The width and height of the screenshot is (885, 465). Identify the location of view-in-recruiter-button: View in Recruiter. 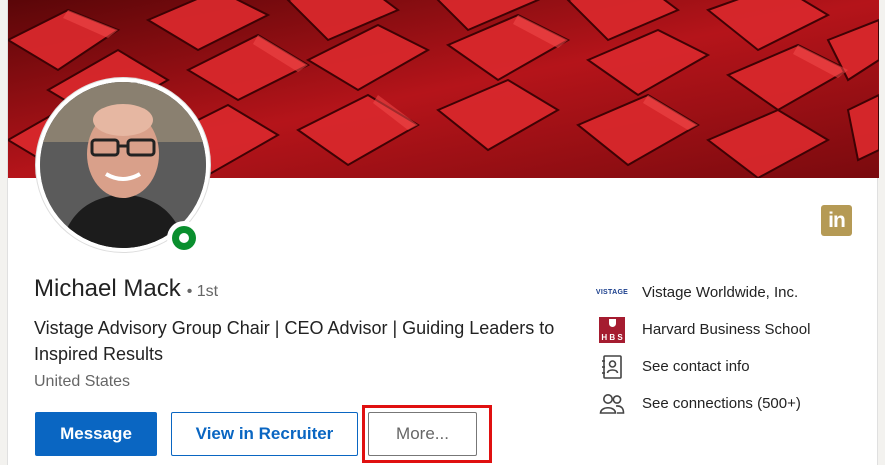
(264, 434).